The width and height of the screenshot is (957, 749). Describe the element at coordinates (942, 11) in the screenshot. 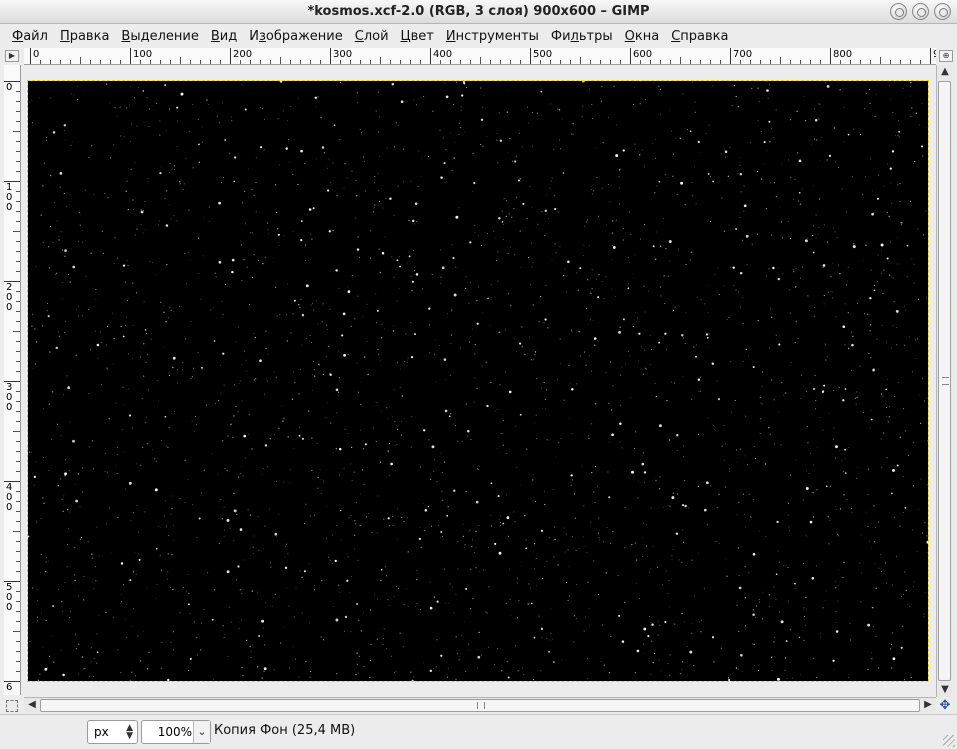

I see `close-button` at that location.